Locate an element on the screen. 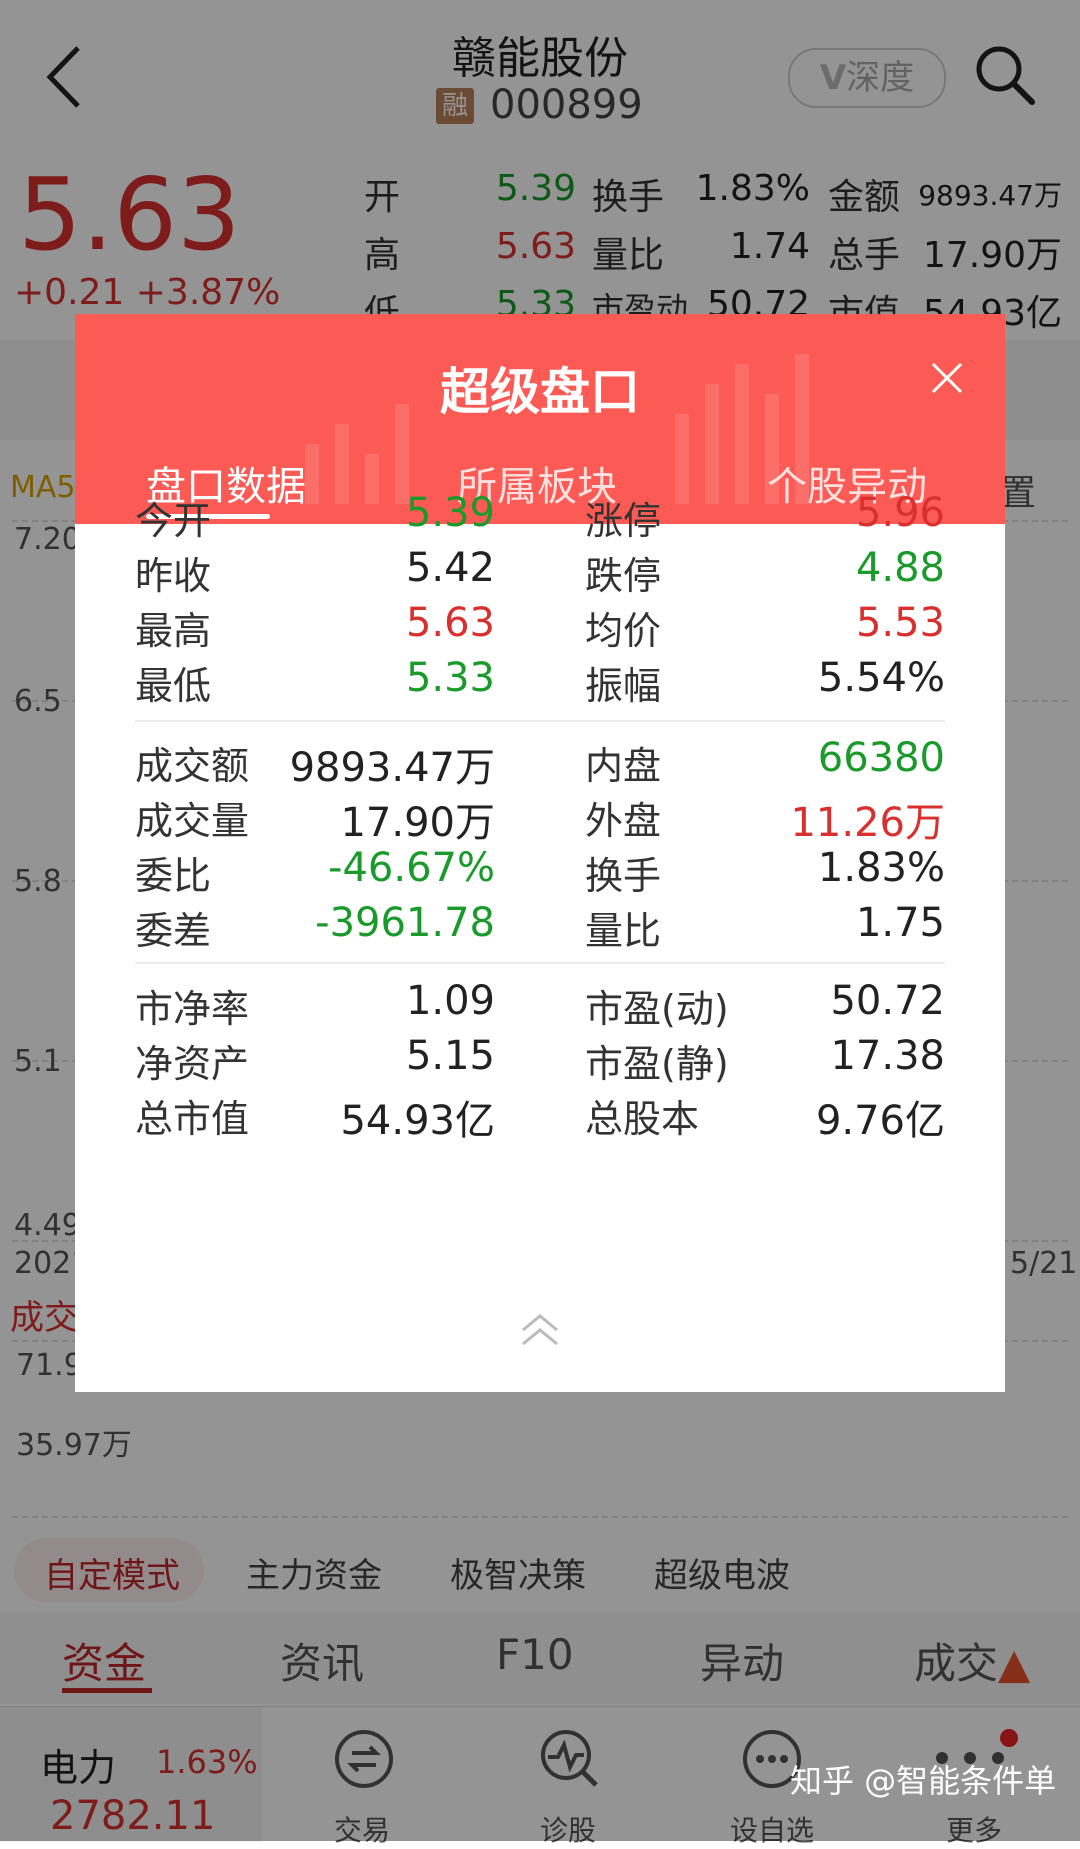  data-row-value: 5.15 is located at coordinates (450, 1056).